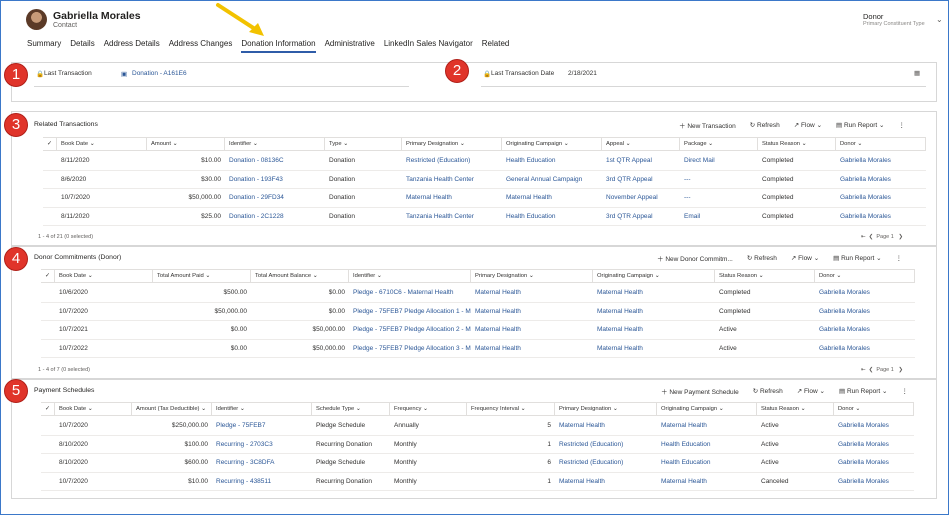 The image size is (949, 515). I want to click on tab-donation-information: Donation Information, so click(278, 46).